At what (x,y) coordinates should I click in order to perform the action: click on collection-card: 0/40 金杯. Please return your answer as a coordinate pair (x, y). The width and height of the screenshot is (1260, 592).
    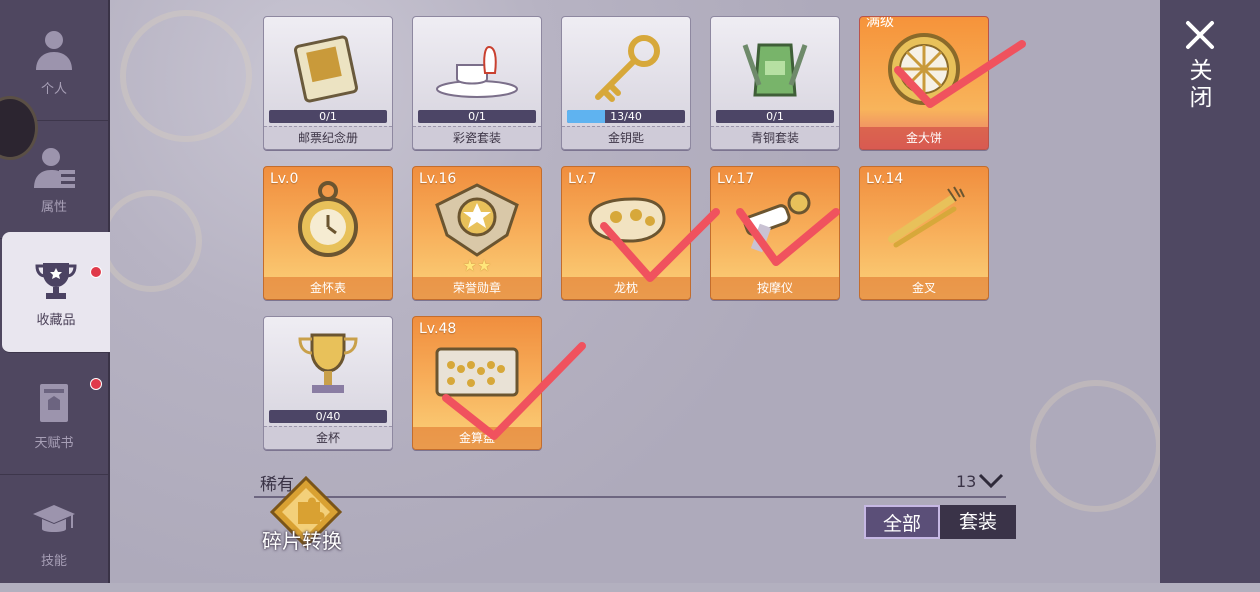
    Looking at the image, I should click on (328, 383).